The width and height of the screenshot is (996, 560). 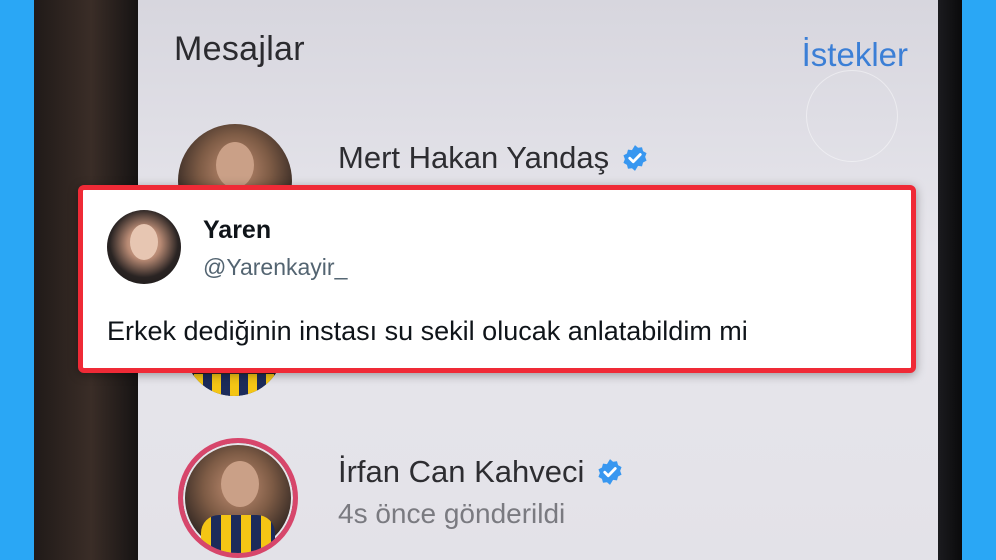 What do you see at coordinates (452, 513) in the screenshot?
I see `message-status: 4s önce gönderildi` at bounding box center [452, 513].